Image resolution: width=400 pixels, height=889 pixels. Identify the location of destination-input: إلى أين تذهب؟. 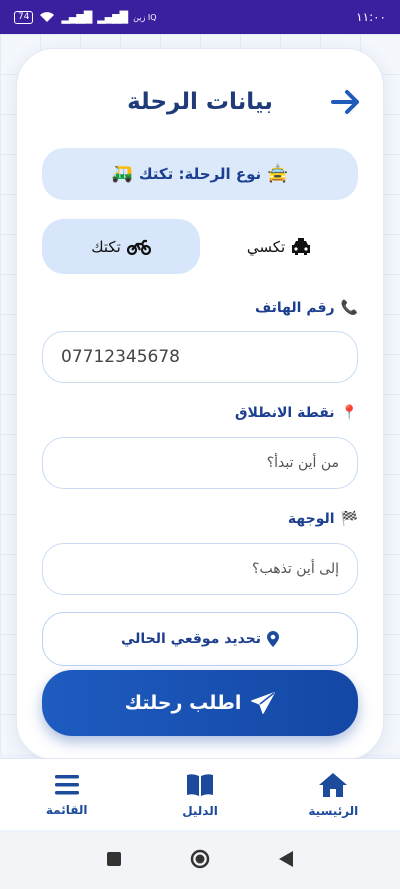
(200, 569).